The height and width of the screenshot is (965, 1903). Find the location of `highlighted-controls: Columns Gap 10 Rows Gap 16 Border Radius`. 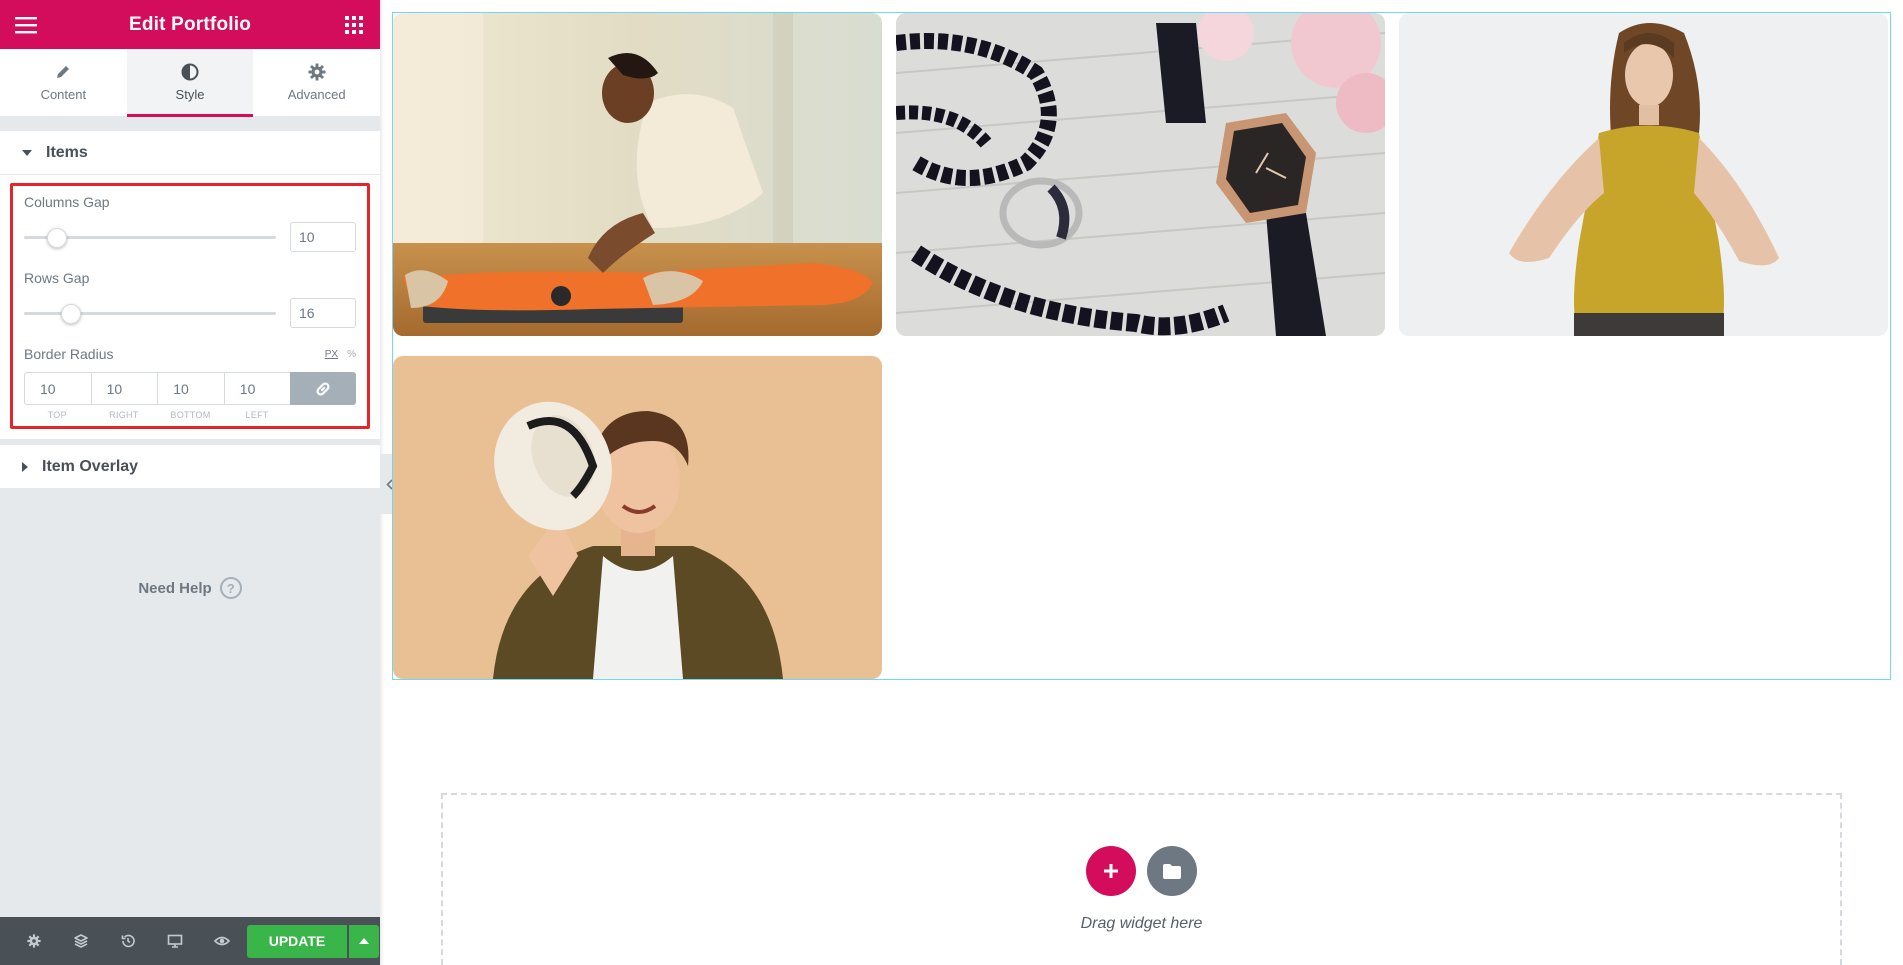

highlighted-controls: Columns Gap 10 Rows Gap 16 Border Radius is located at coordinates (190, 306).